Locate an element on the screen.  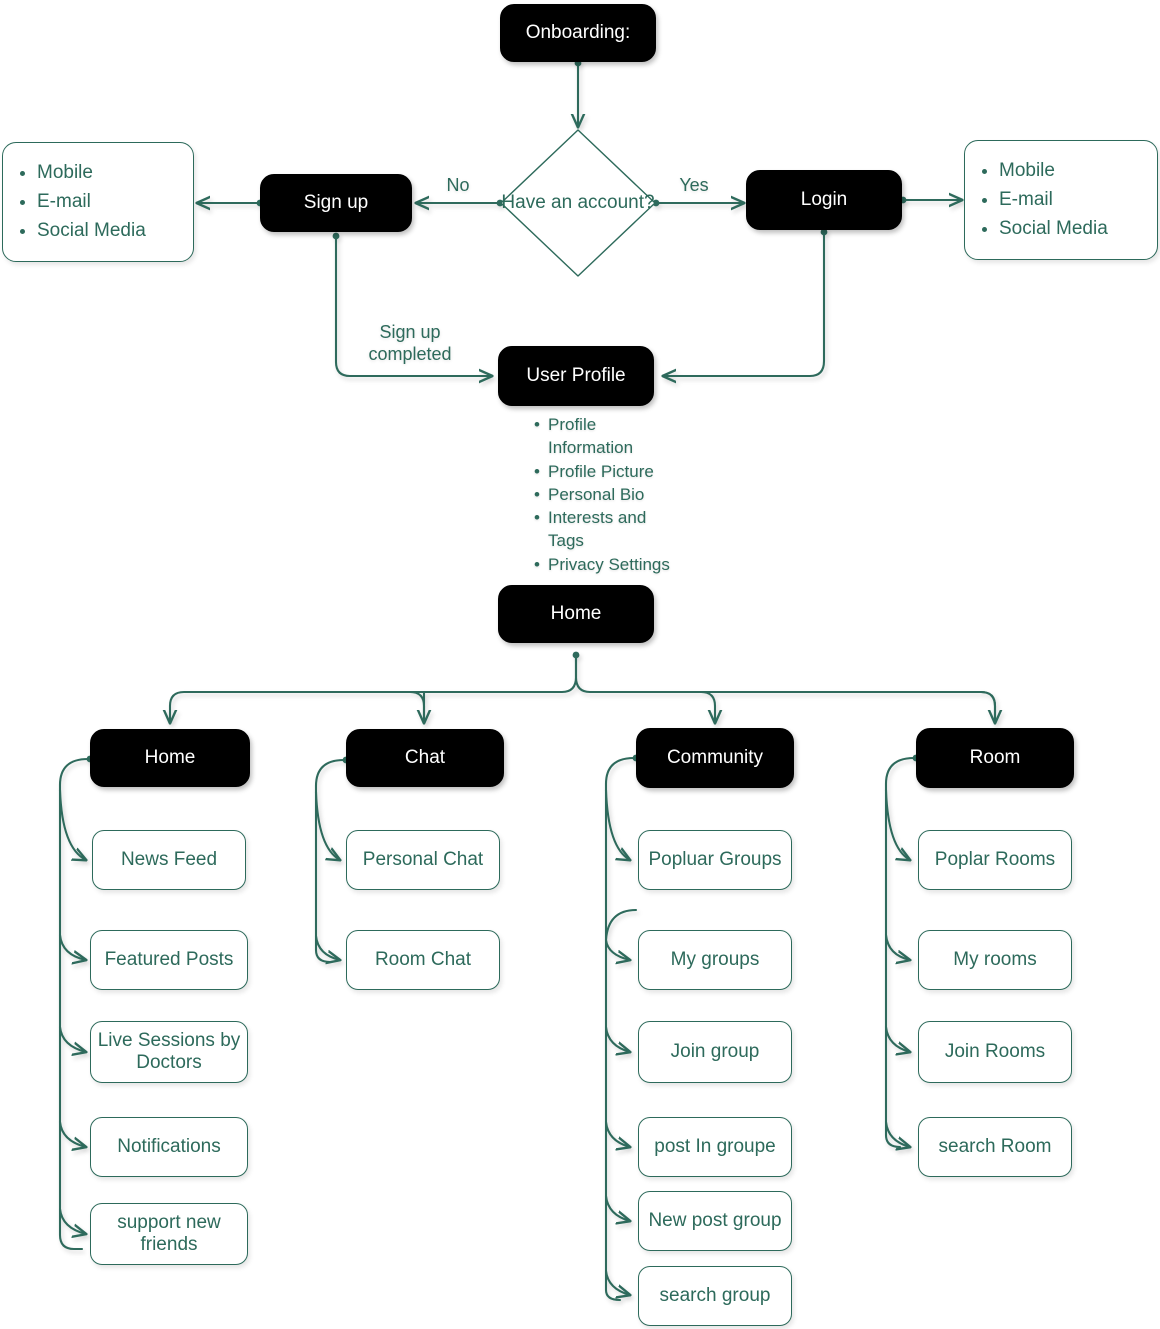
leaf-search-group: search group is located at coordinates (715, 1296).